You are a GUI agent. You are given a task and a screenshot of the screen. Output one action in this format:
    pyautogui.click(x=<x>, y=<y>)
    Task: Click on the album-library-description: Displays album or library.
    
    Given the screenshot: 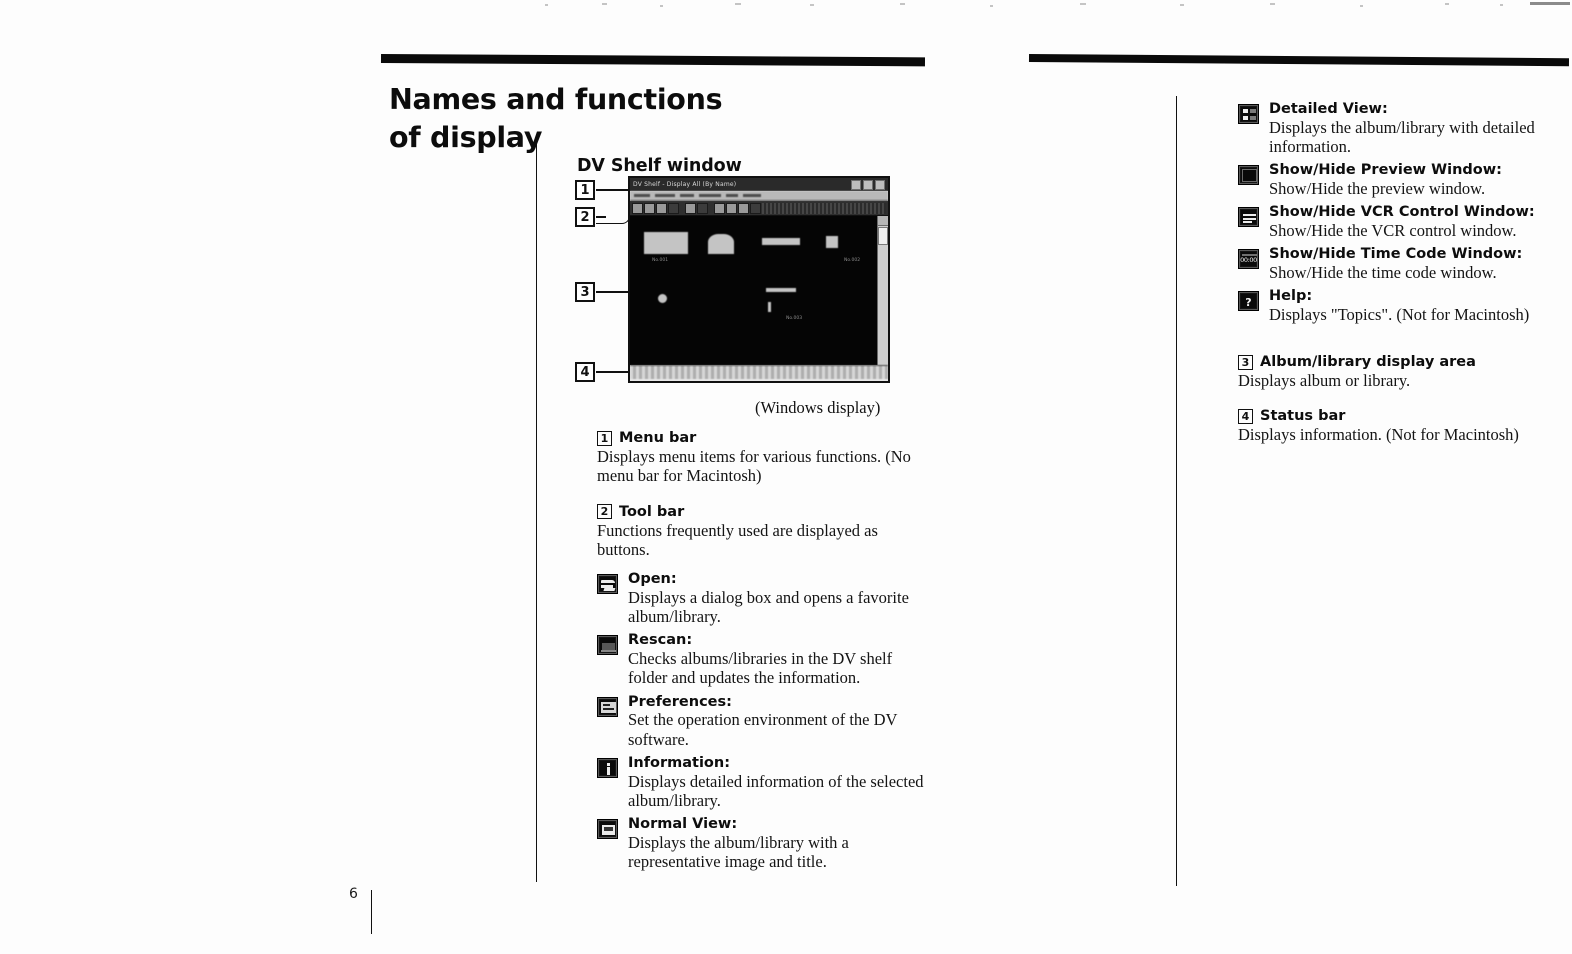 What is the action you would take?
    pyautogui.click(x=1324, y=381)
    